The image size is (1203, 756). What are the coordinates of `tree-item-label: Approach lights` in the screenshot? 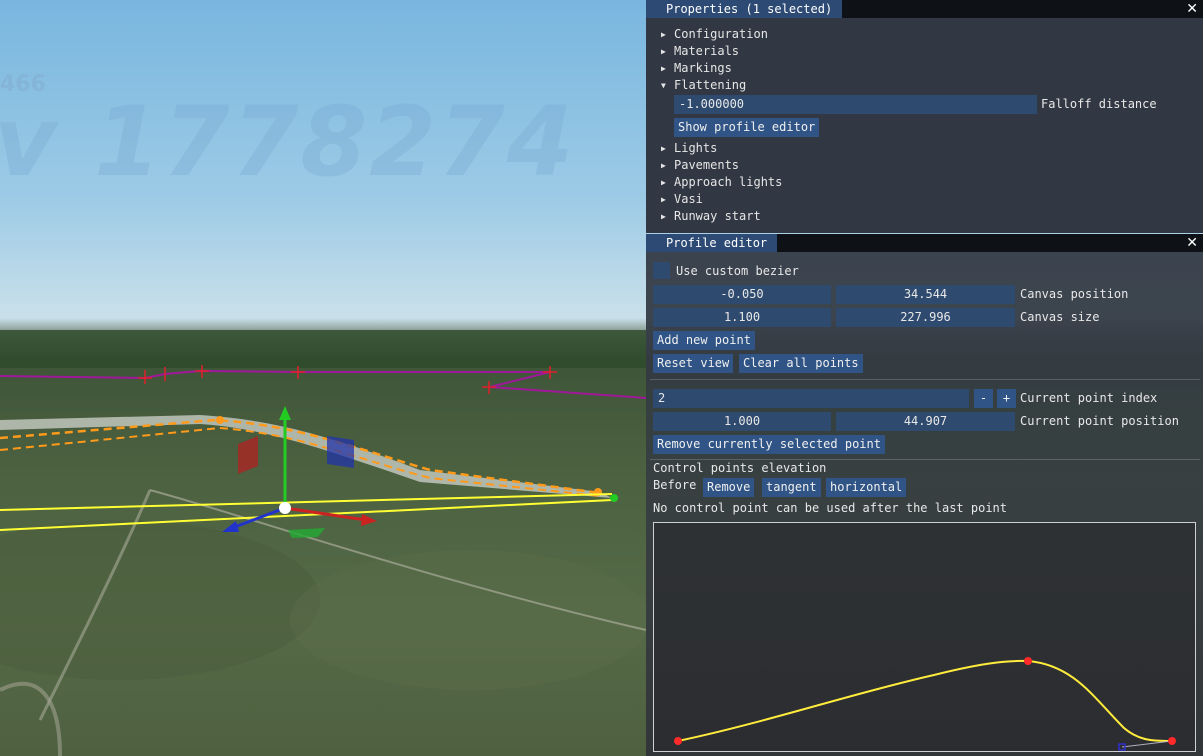 It's located at (728, 182).